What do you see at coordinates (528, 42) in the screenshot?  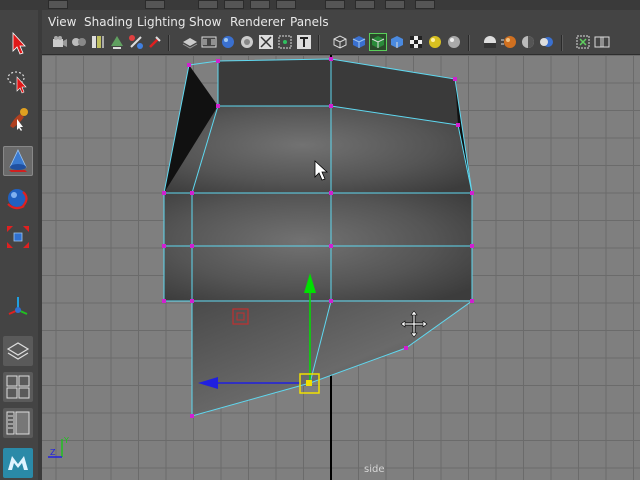 I see `multisample-aa-icon` at bounding box center [528, 42].